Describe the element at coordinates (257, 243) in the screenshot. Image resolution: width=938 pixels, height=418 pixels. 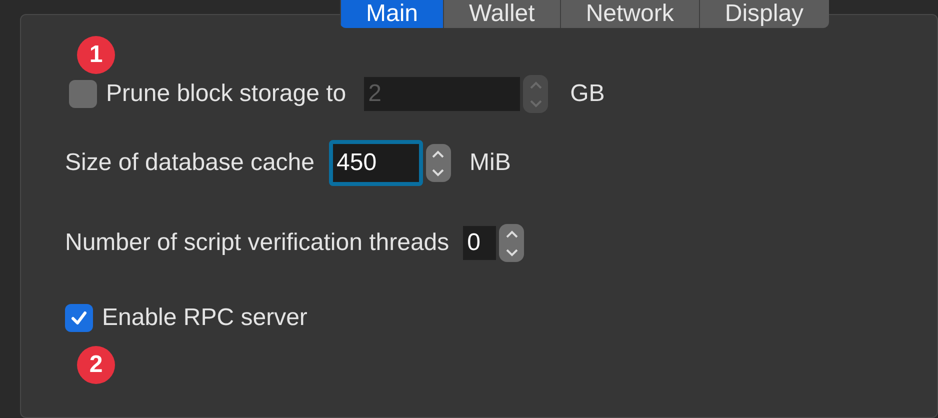
I see `option-label: Number of script verification threads` at that location.